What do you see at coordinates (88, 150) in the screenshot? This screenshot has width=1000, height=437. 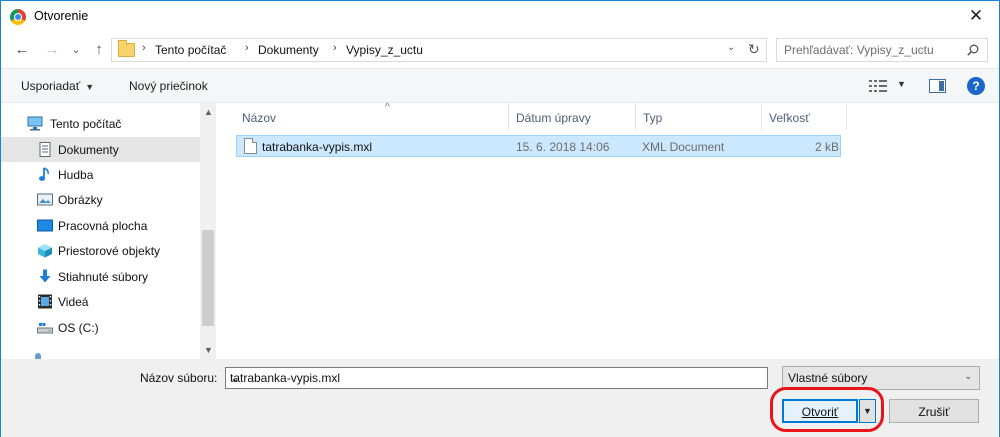 I see `sidebar-item-label: Dokumenty` at bounding box center [88, 150].